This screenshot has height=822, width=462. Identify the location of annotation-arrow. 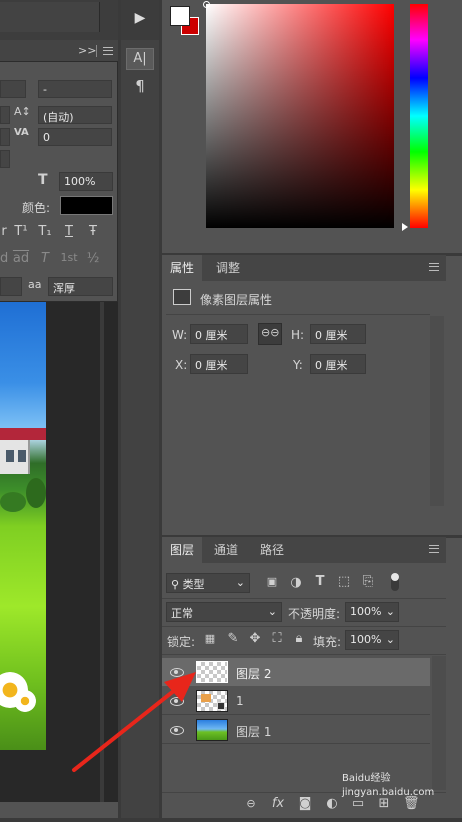
(134, 722).